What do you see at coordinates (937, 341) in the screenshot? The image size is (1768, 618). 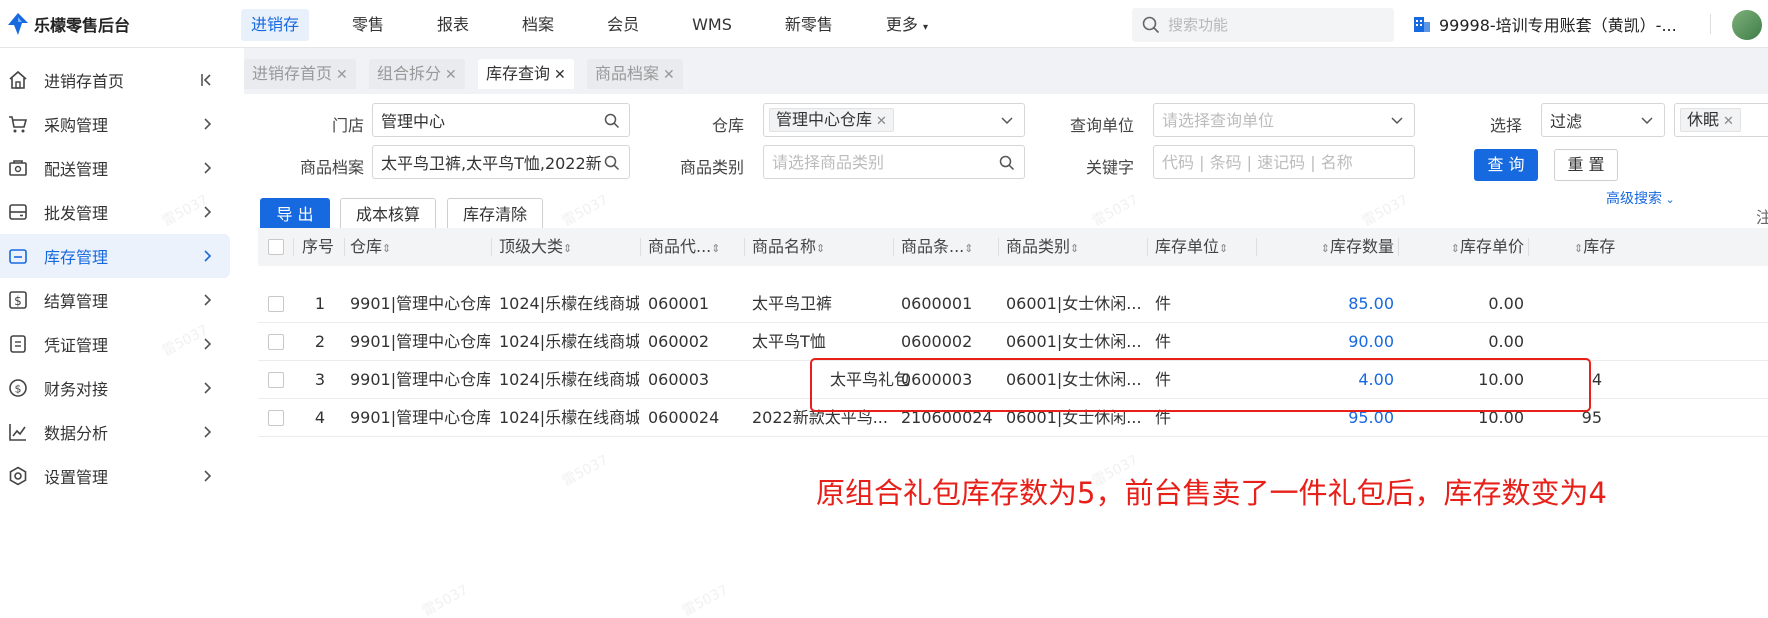 I see `cell-barcode: 0600002` at bounding box center [937, 341].